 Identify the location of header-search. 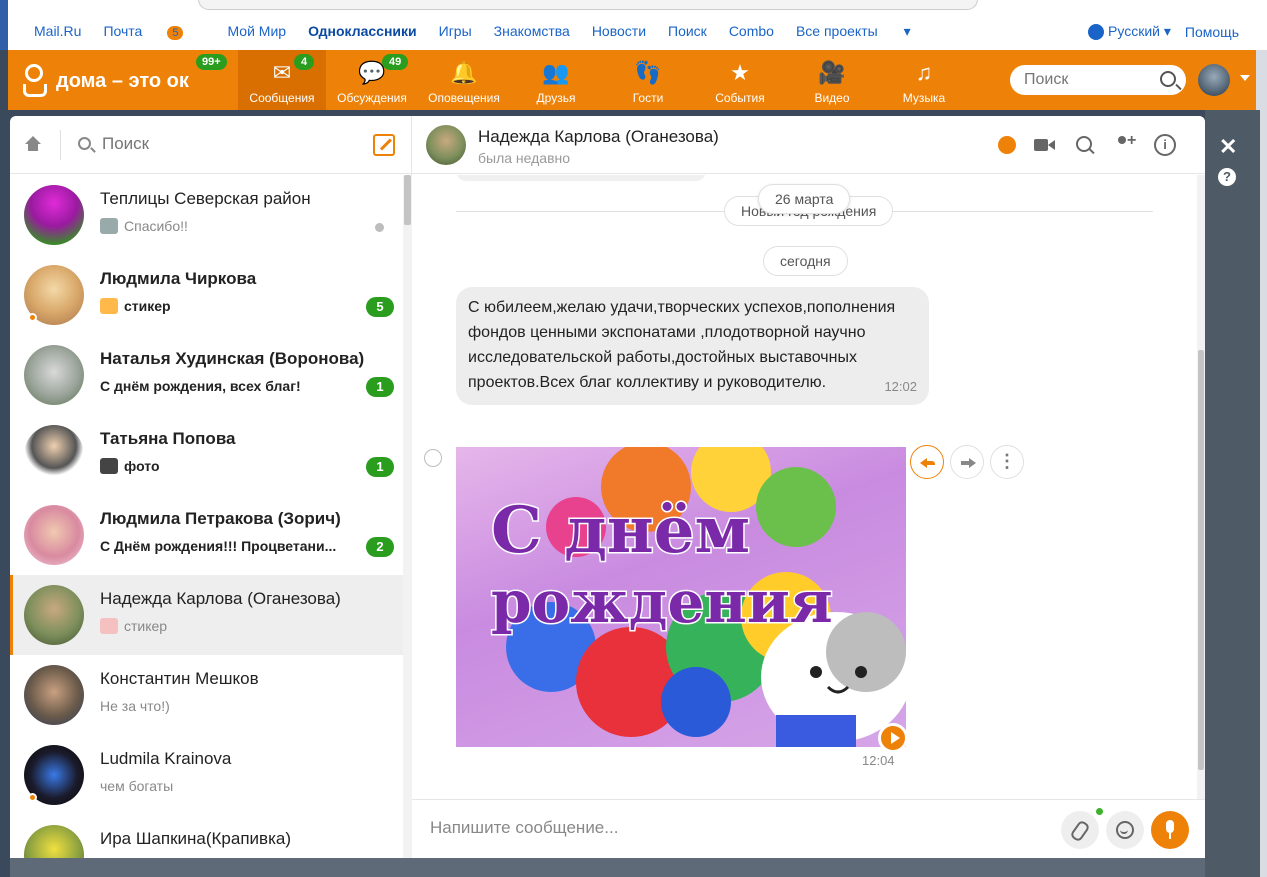
(1098, 80).